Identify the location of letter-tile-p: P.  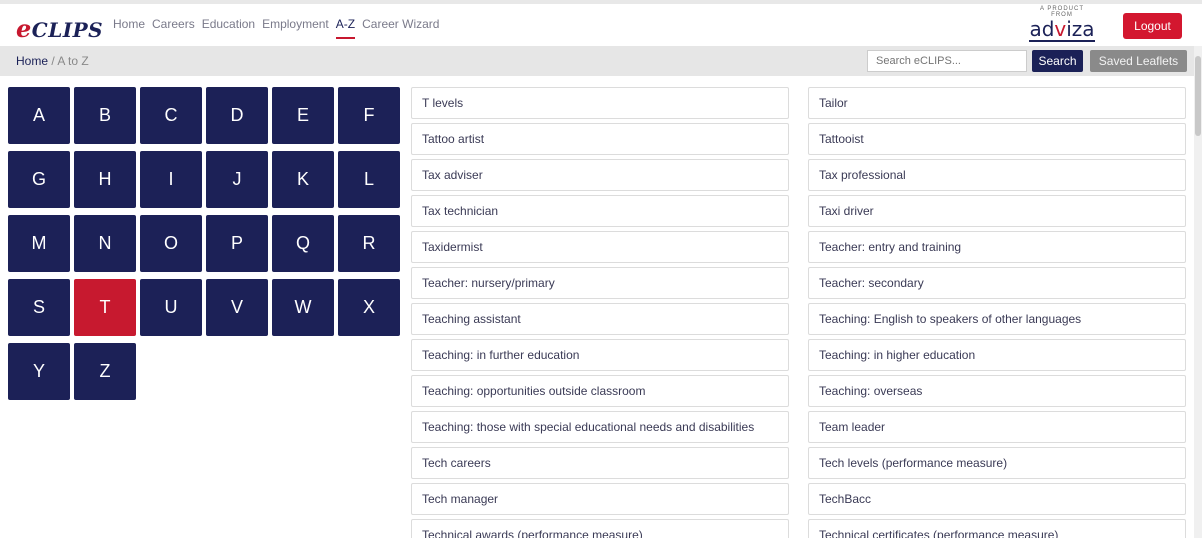
(237, 243).